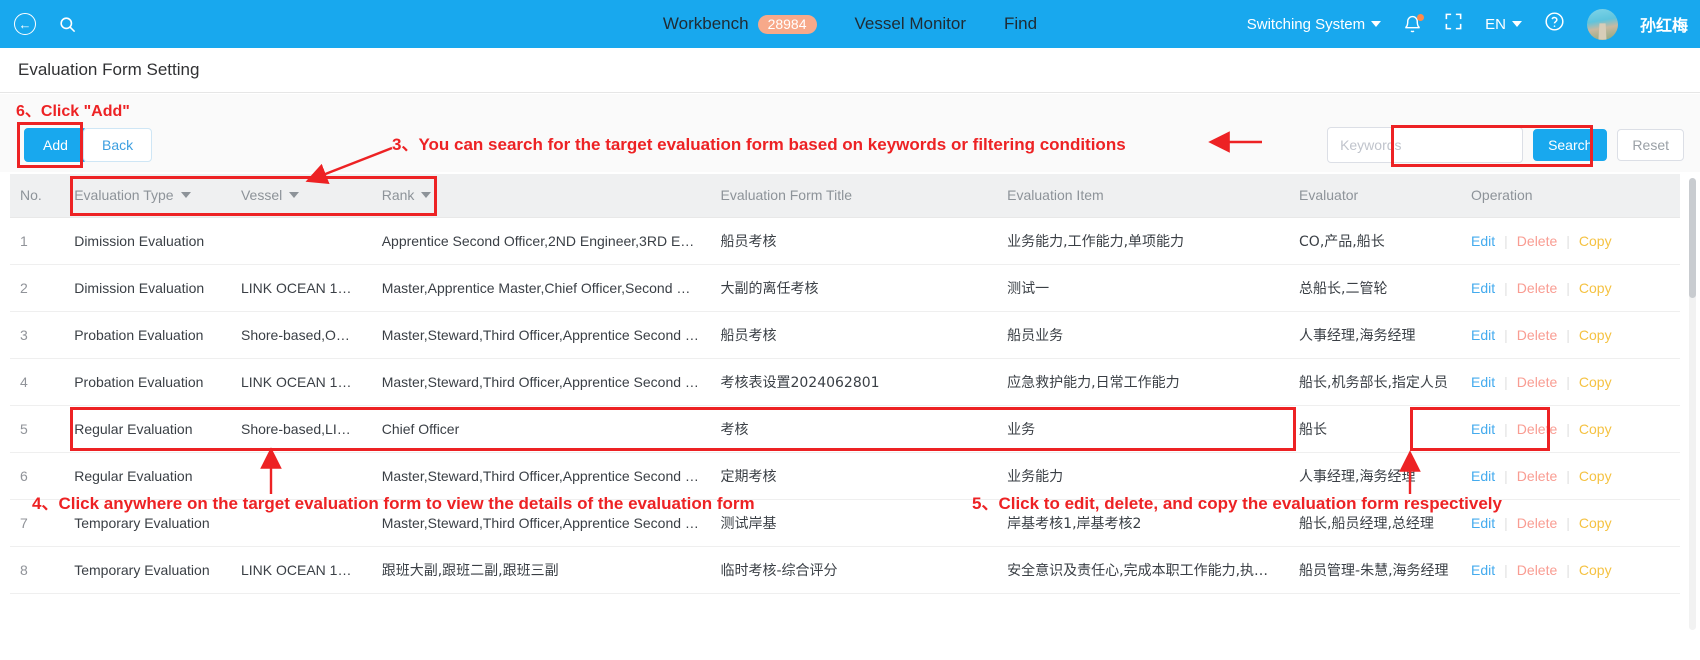 This screenshot has height=660, width=1700. What do you see at coordinates (1570, 145) in the screenshot?
I see `search-button: Search` at bounding box center [1570, 145].